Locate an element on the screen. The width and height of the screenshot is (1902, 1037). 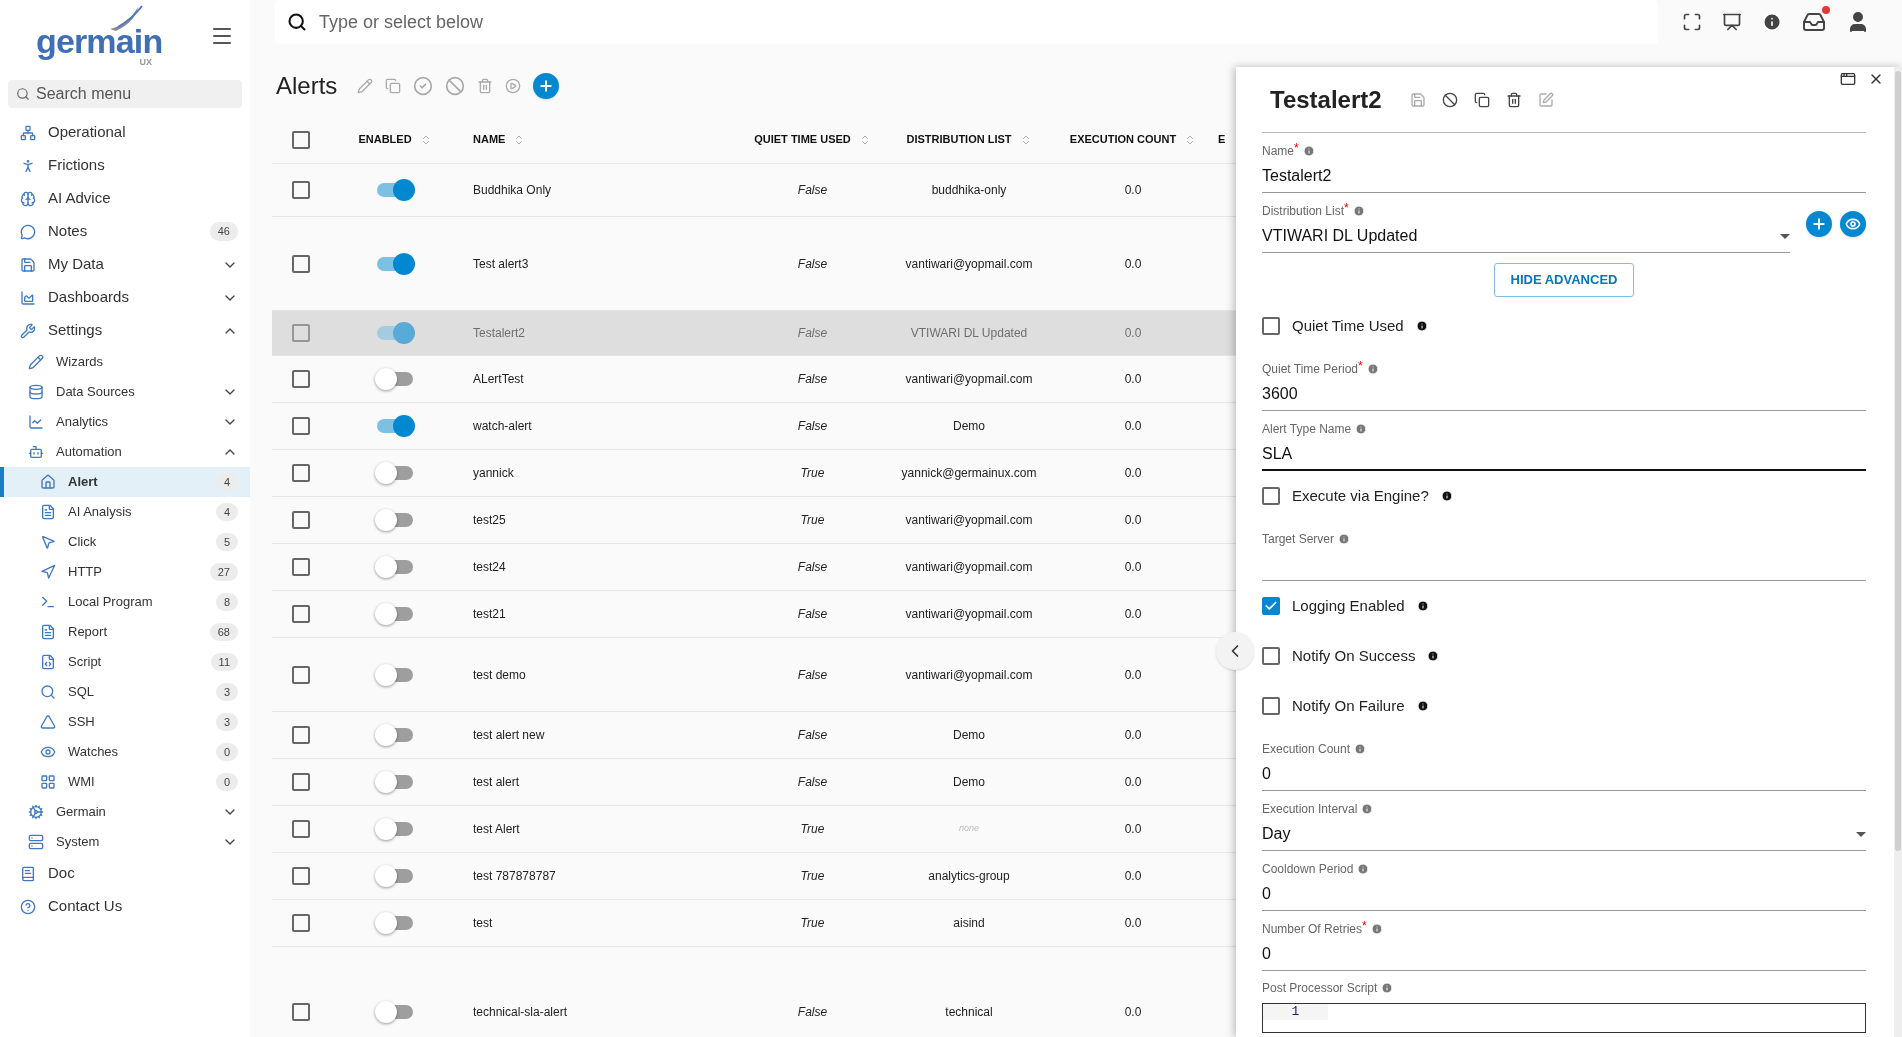
logo: germain UX is located at coordinates (101, 36).